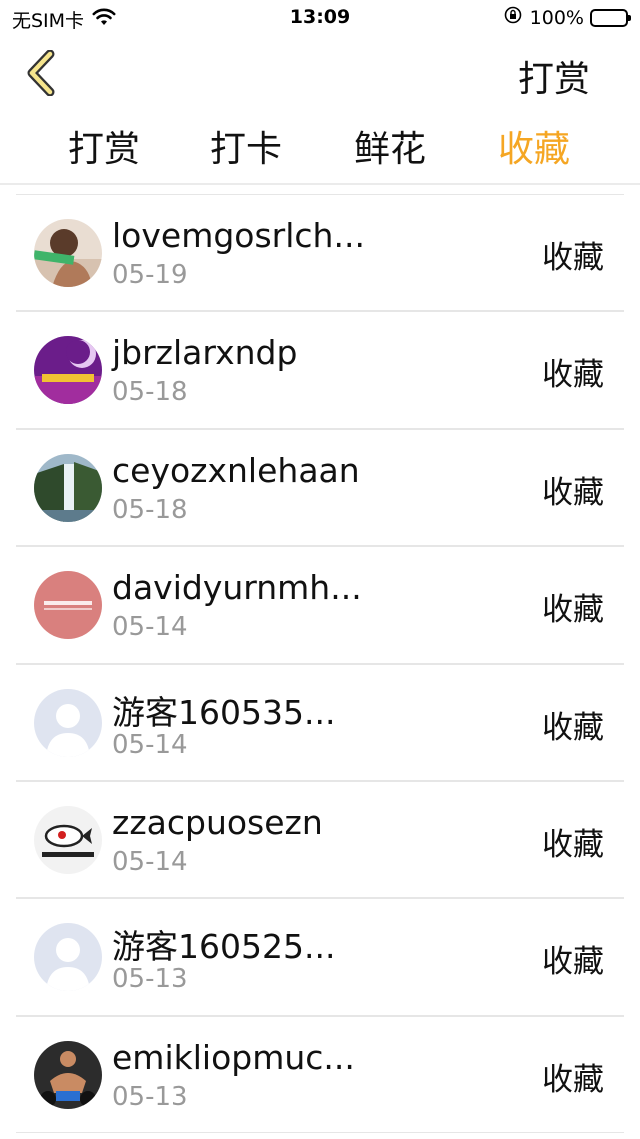  I want to click on photo-athlete-icon, so click(68, 1074).